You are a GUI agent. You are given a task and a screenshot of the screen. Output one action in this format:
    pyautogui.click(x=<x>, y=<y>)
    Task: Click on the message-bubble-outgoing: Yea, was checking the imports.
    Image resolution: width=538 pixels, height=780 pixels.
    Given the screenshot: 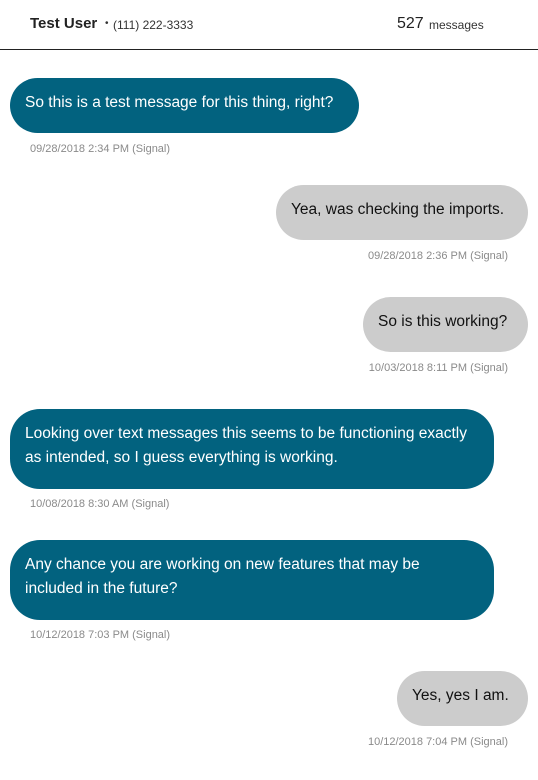 What is the action you would take?
    pyautogui.click(x=402, y=212)
    